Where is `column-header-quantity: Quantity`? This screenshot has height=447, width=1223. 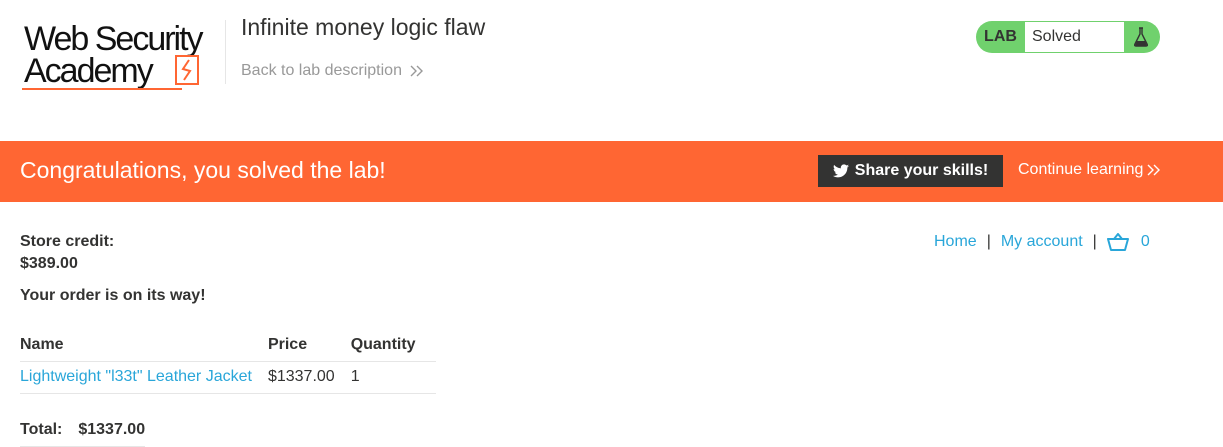 column-header-quantity: Quantity is located at coordinates (383, 344).